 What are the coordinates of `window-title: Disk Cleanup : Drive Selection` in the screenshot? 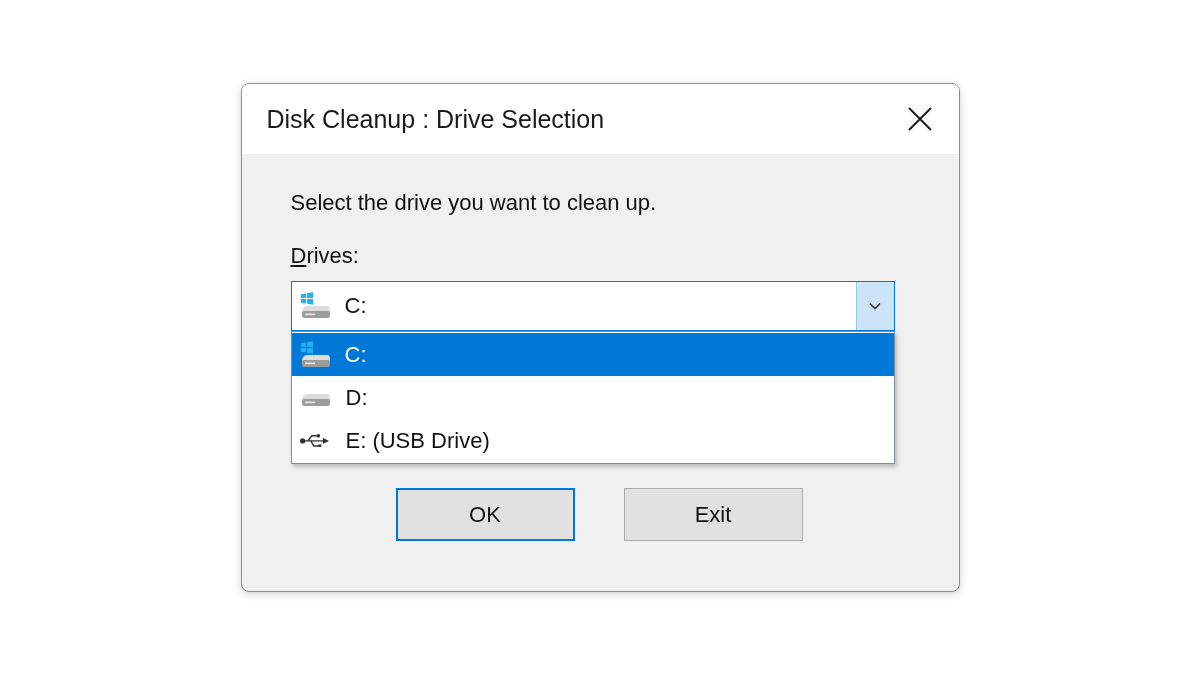 It's located at (435, 119).